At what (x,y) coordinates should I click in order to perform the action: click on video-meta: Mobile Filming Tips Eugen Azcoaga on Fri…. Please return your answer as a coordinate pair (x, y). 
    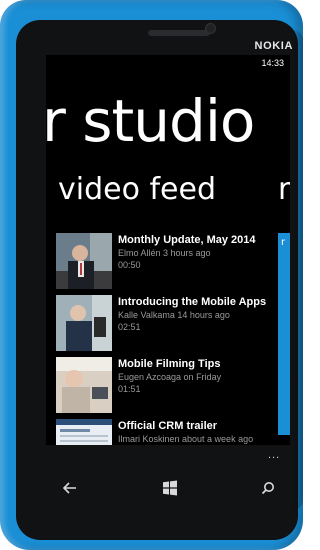
    Looking at the image, I should click on (198, 376).